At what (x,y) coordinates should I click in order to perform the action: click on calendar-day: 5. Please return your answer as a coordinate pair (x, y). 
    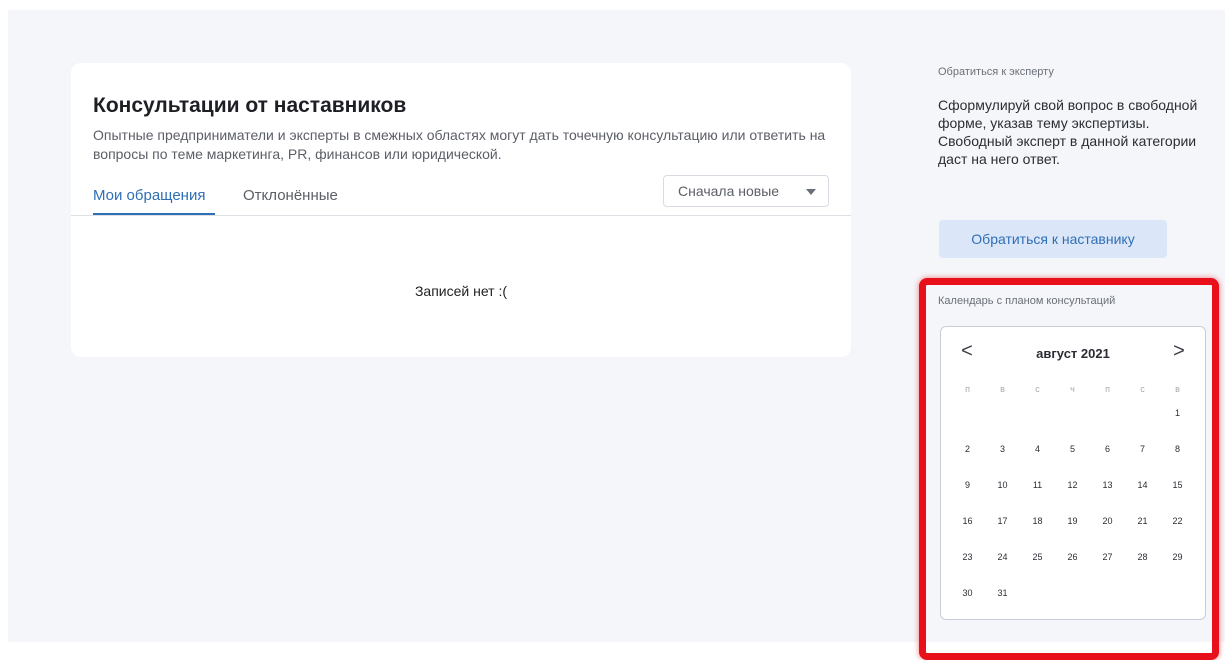
    Looking at the image, I should click on (1072, 455).